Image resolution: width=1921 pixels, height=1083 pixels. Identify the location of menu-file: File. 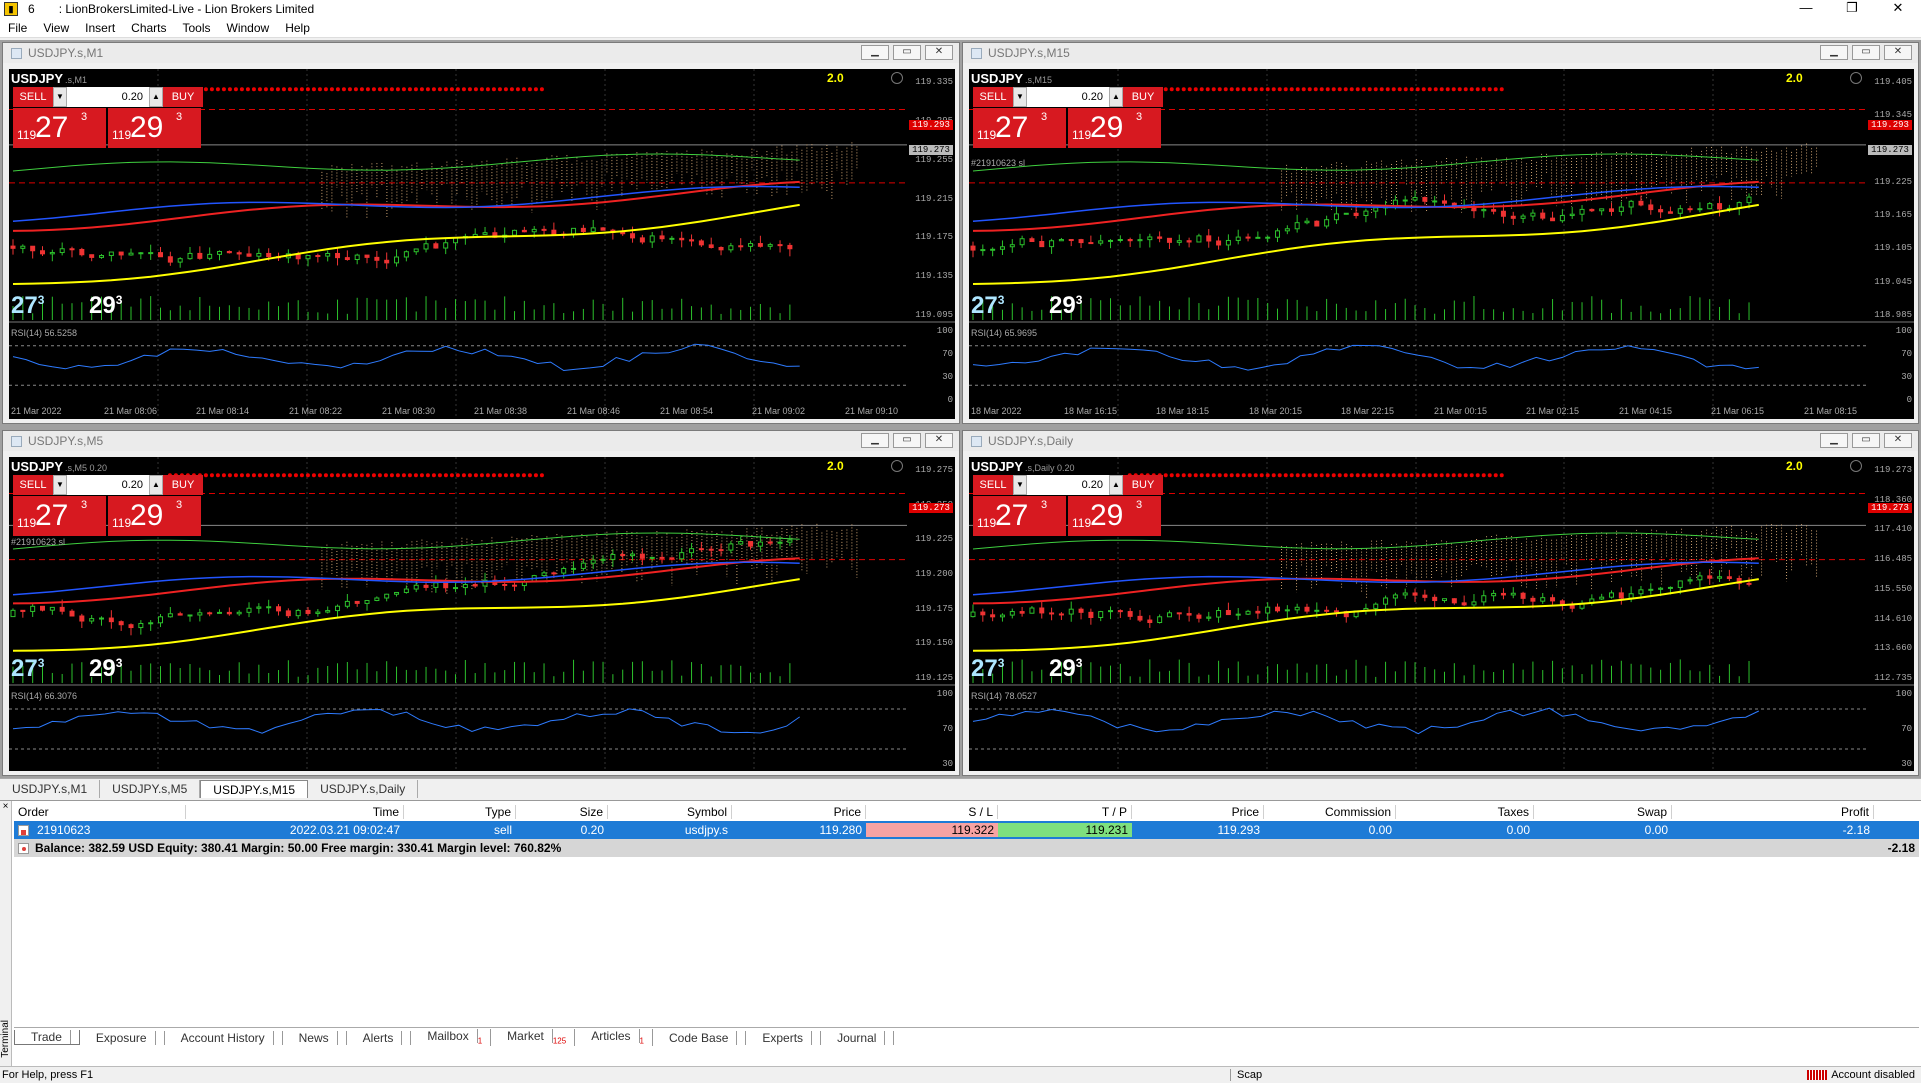
(17, 28).